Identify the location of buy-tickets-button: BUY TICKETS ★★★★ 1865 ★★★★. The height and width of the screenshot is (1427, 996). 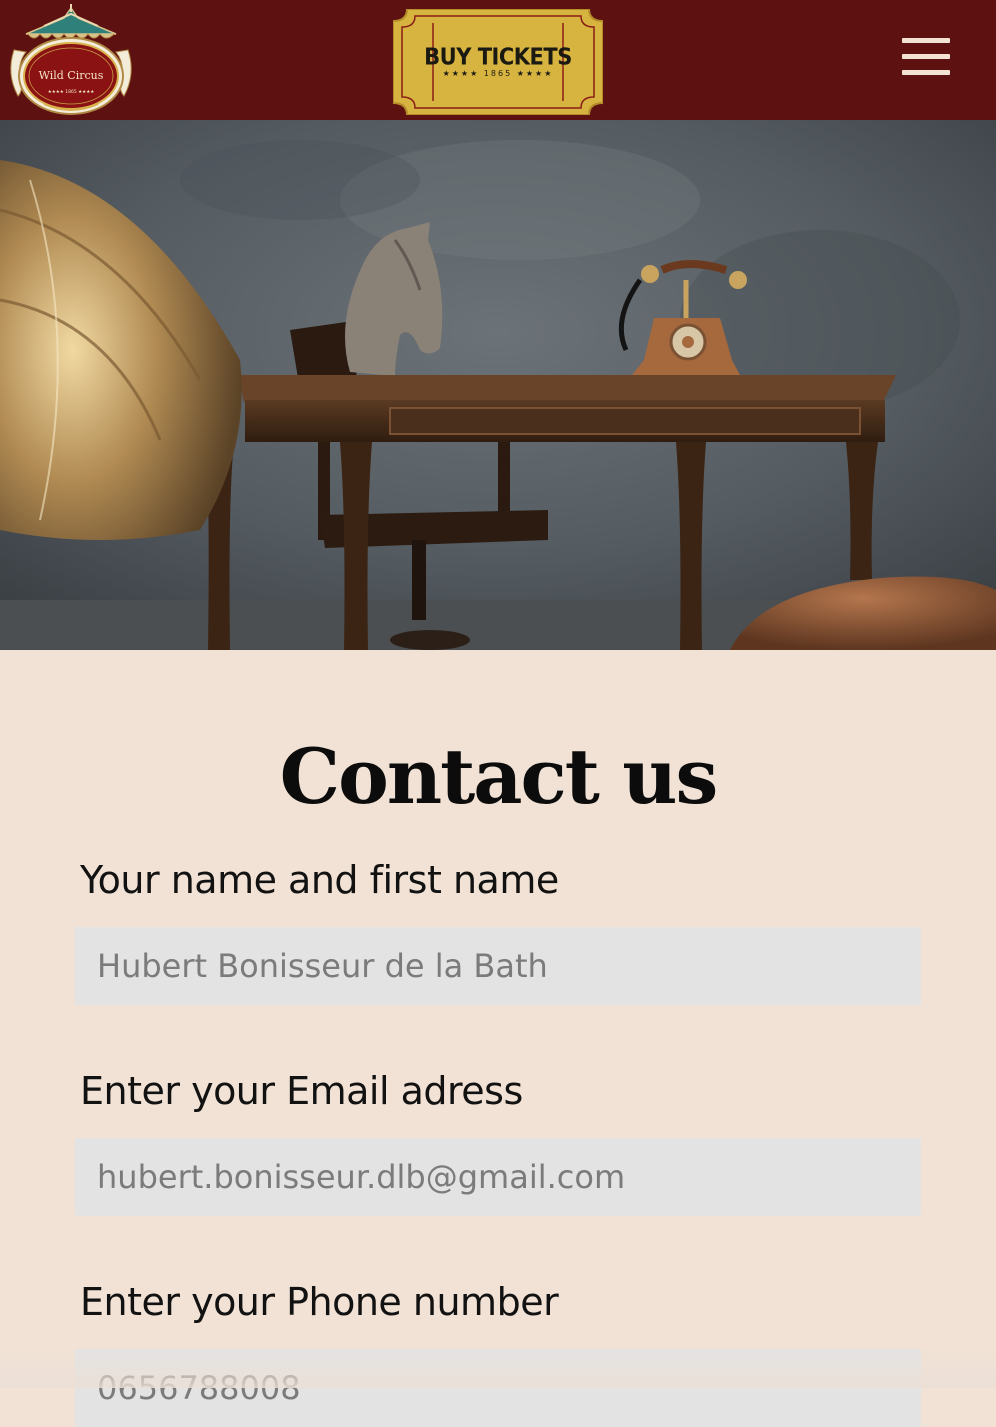
(498, 62).